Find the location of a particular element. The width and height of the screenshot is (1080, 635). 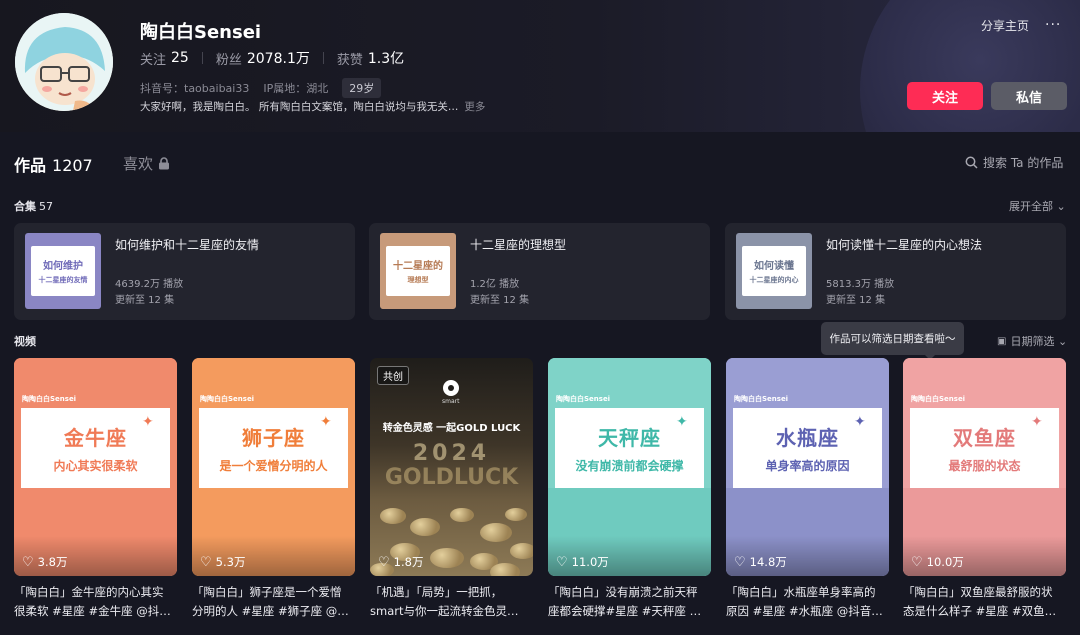

video-like-count: 5.3万 is located at coordinates (230, 562).